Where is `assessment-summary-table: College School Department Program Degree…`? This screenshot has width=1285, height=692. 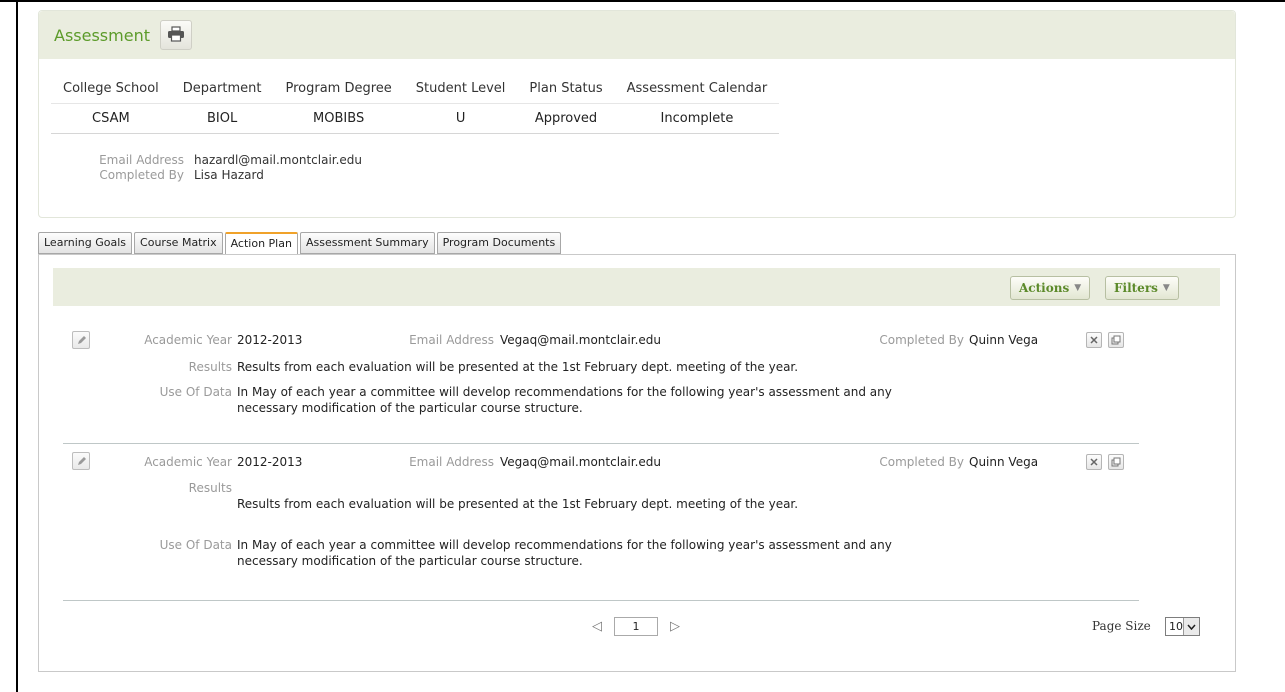
assessment-summary-table: College School Department Program Degree… is located at coordinates (415, 104).